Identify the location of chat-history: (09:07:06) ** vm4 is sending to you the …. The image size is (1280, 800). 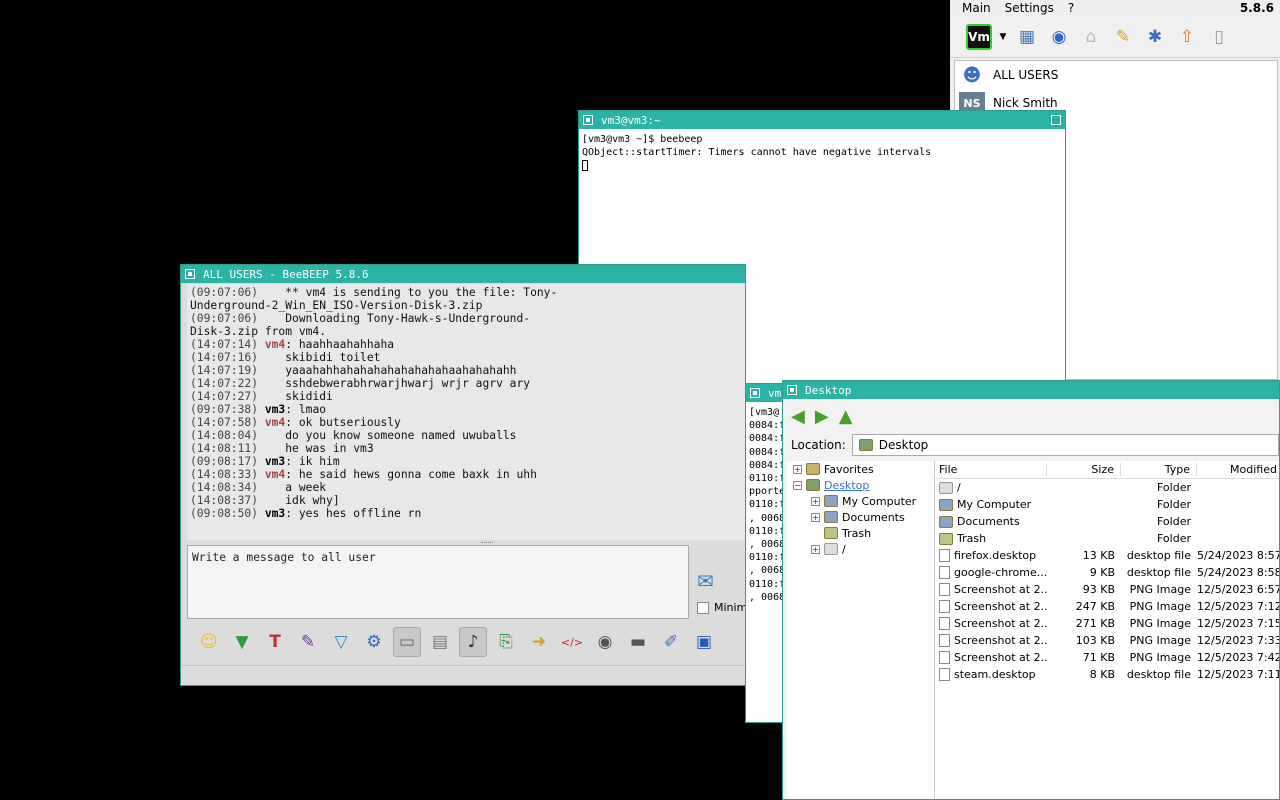
(466, 412).